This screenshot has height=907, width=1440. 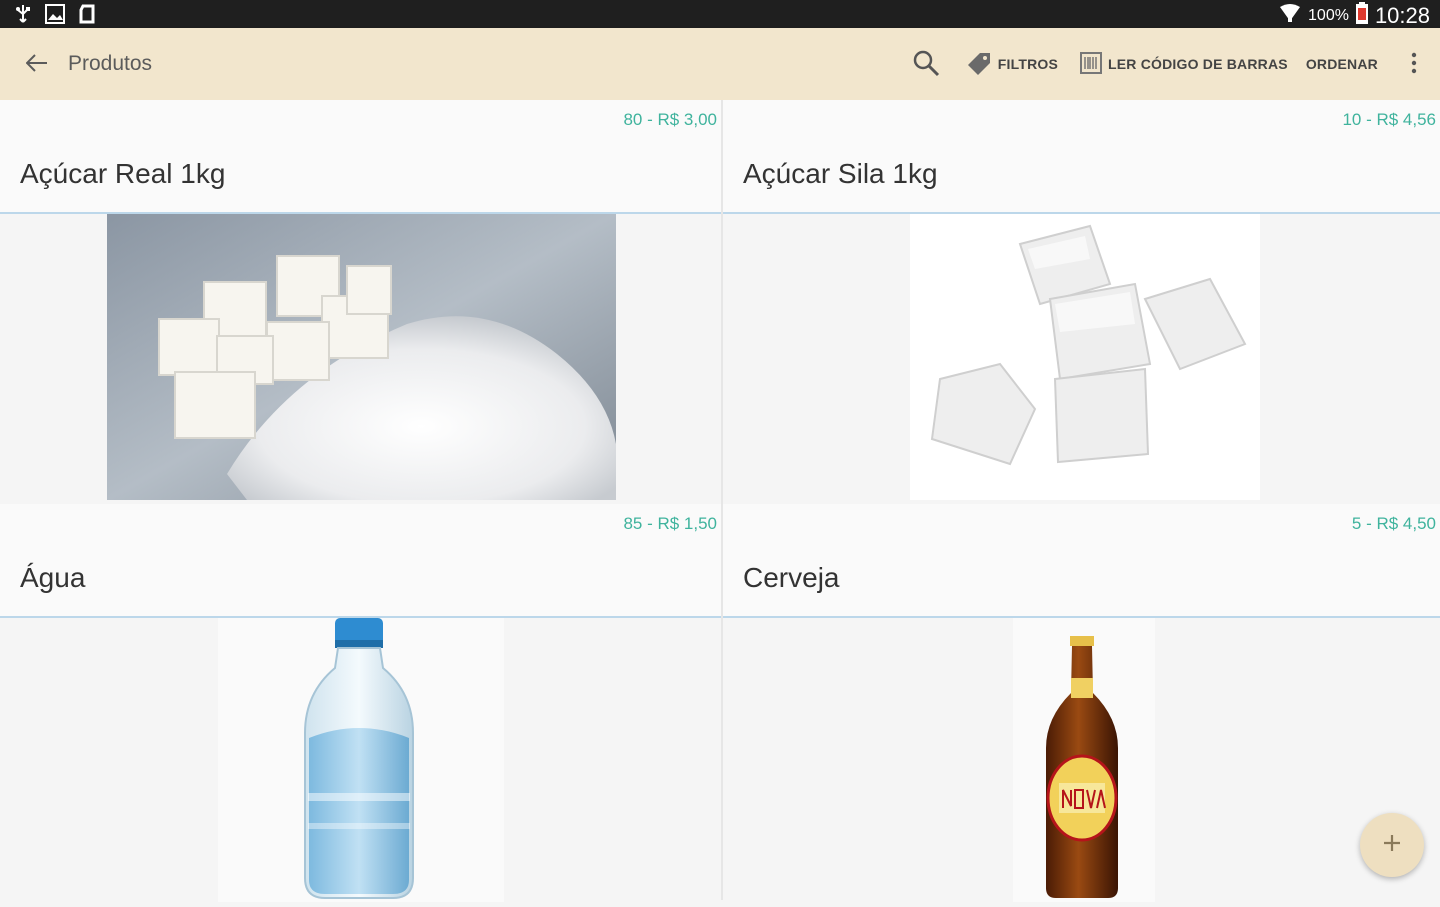 What do you see at coordinates (1402, 15) in the screenshot?
I see `status-time: 10:28` at bounding box center [1402, 15].